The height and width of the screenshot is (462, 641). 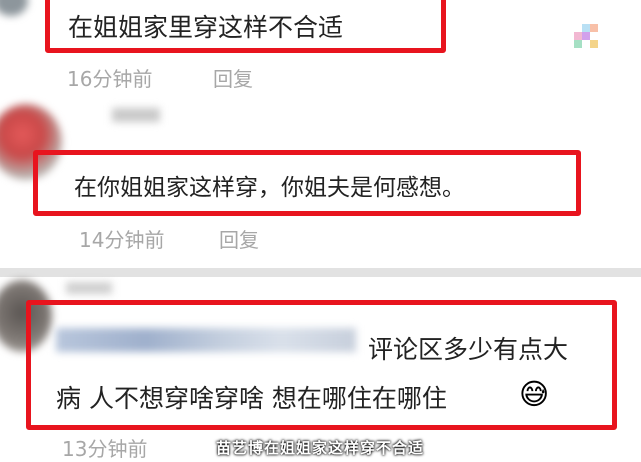 What do you see at coordinates (206, 27) in the screenshot?
I see `comment-text: 在姐姐家里穿这样不合适` at bounding box center [206, 27].